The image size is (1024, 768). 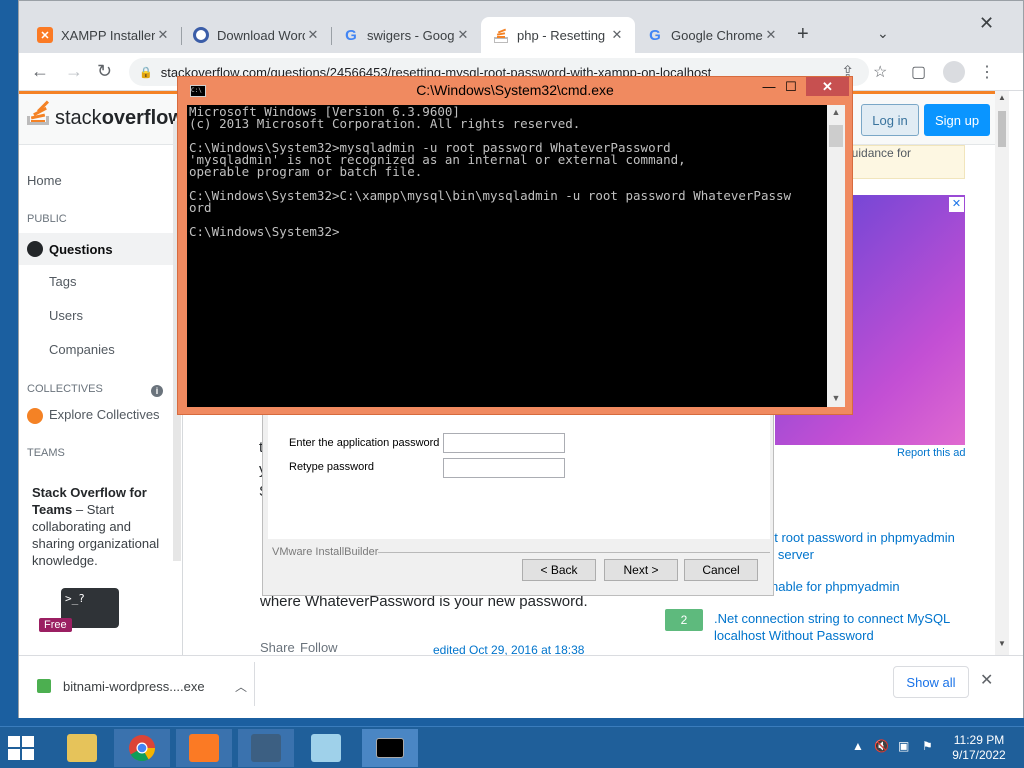 I want to click on minimize-icon: —, so click(x=769, y=87).